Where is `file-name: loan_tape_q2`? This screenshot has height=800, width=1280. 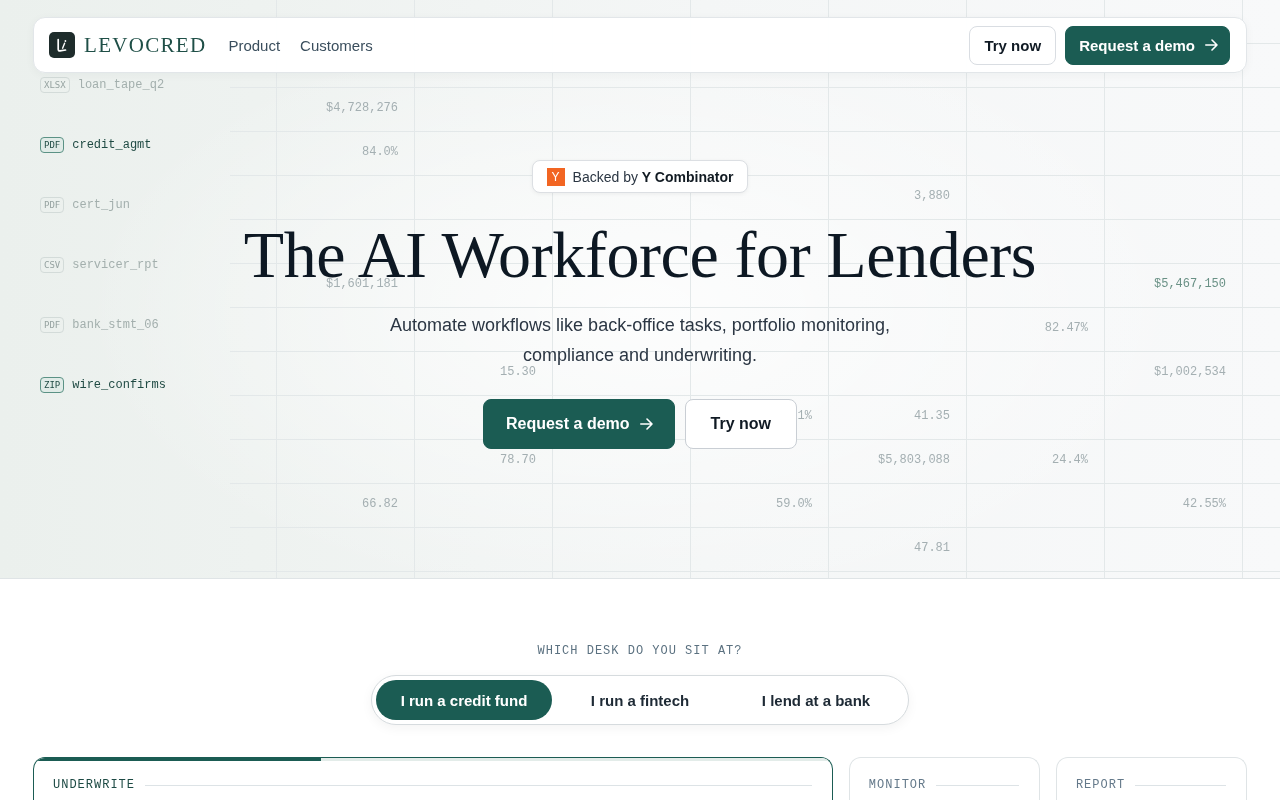 file-name: loan_tape_q2 is located at coordinates (121, 85).